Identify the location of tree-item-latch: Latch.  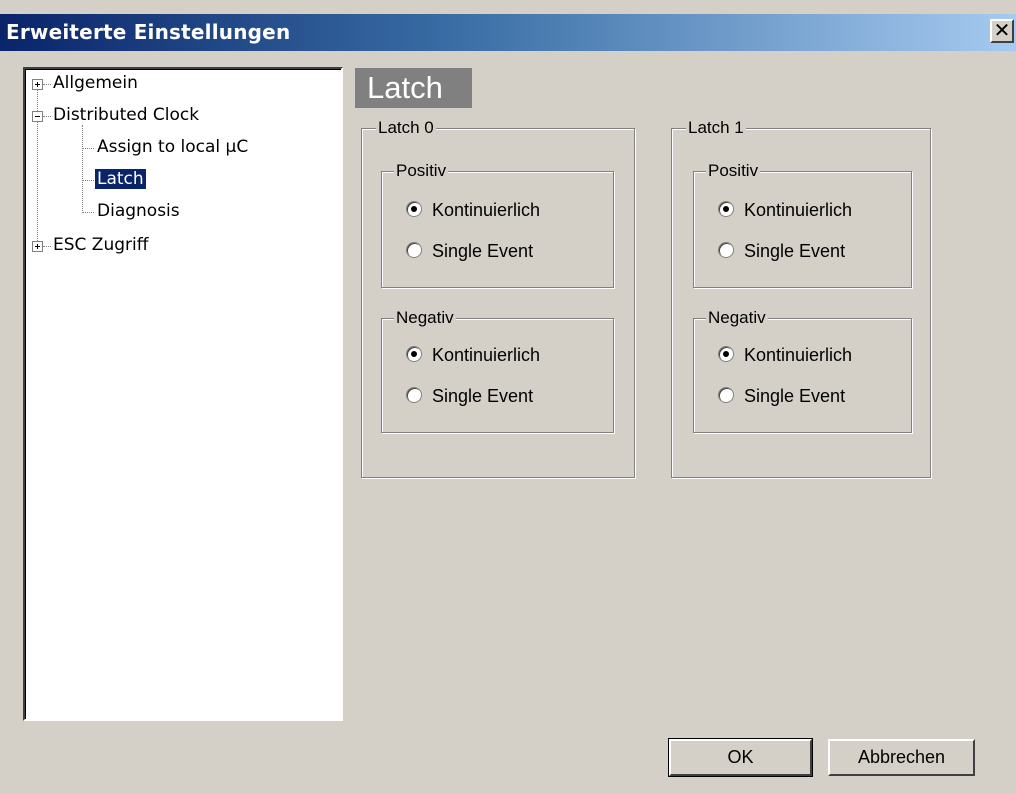
(120, 179).